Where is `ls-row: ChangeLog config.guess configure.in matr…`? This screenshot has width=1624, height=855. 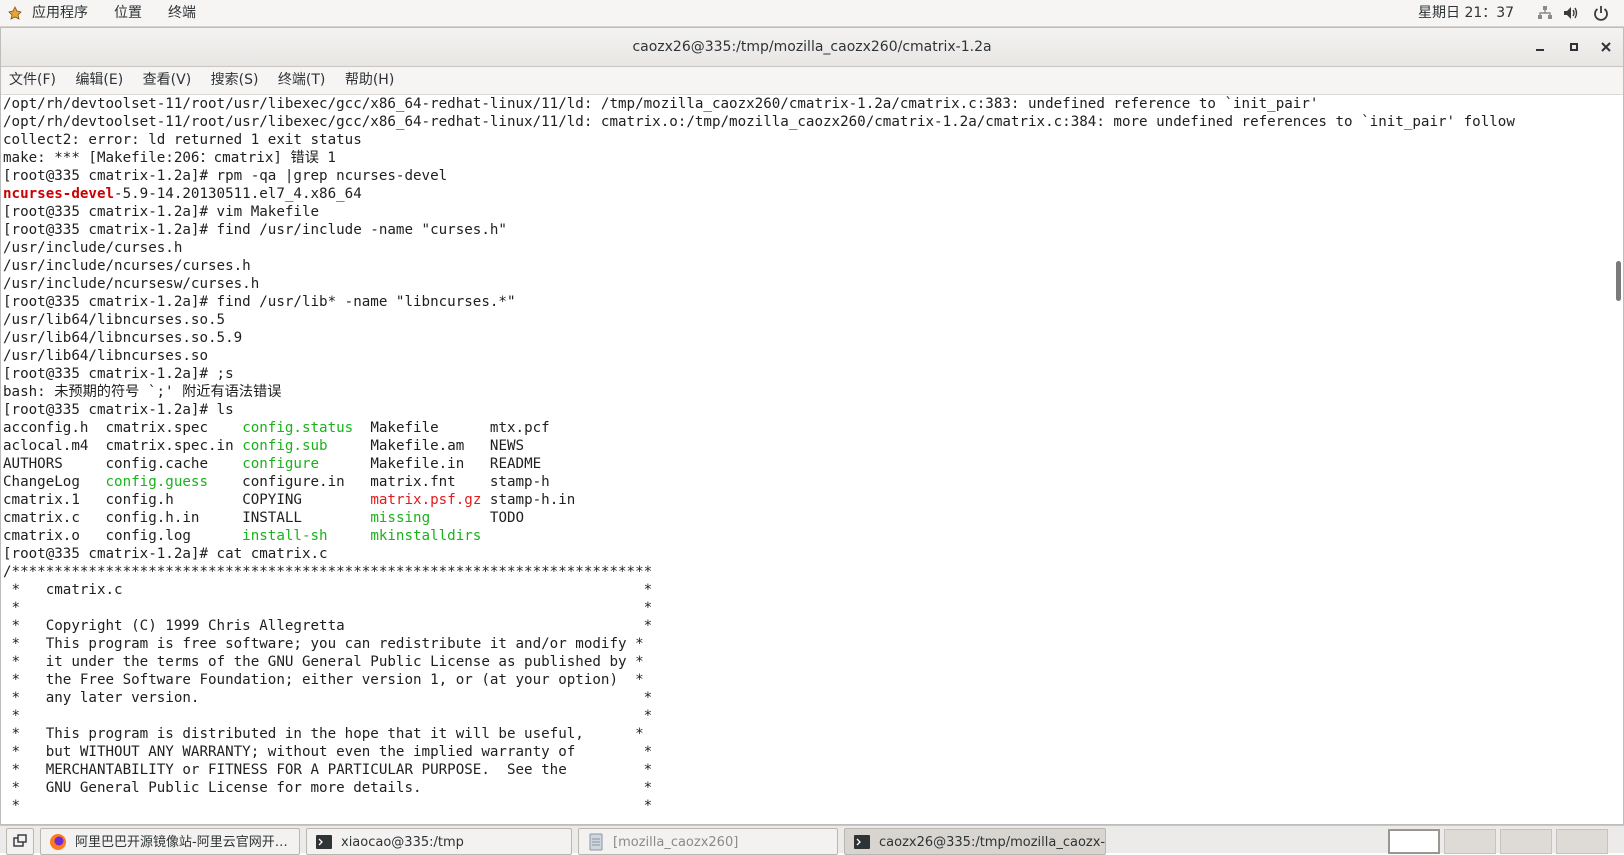
ls-row: ChangeLog config.guess configure.in matr… is located at coordinates (809, 482).